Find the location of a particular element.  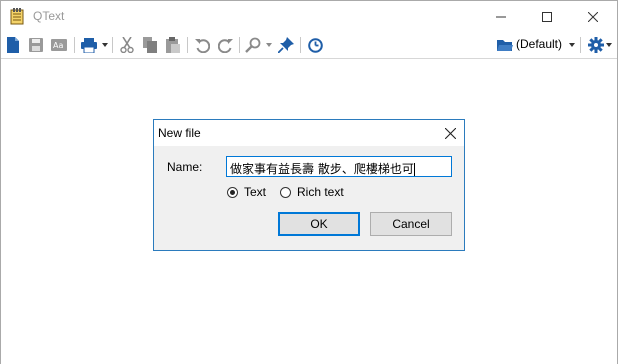

undo-icon is located at coordinates (202, 45).